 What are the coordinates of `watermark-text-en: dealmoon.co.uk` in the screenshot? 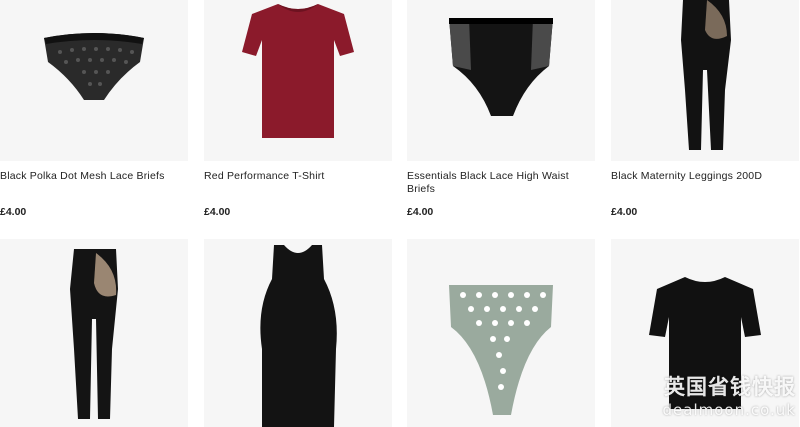 It's located at (729, 410).